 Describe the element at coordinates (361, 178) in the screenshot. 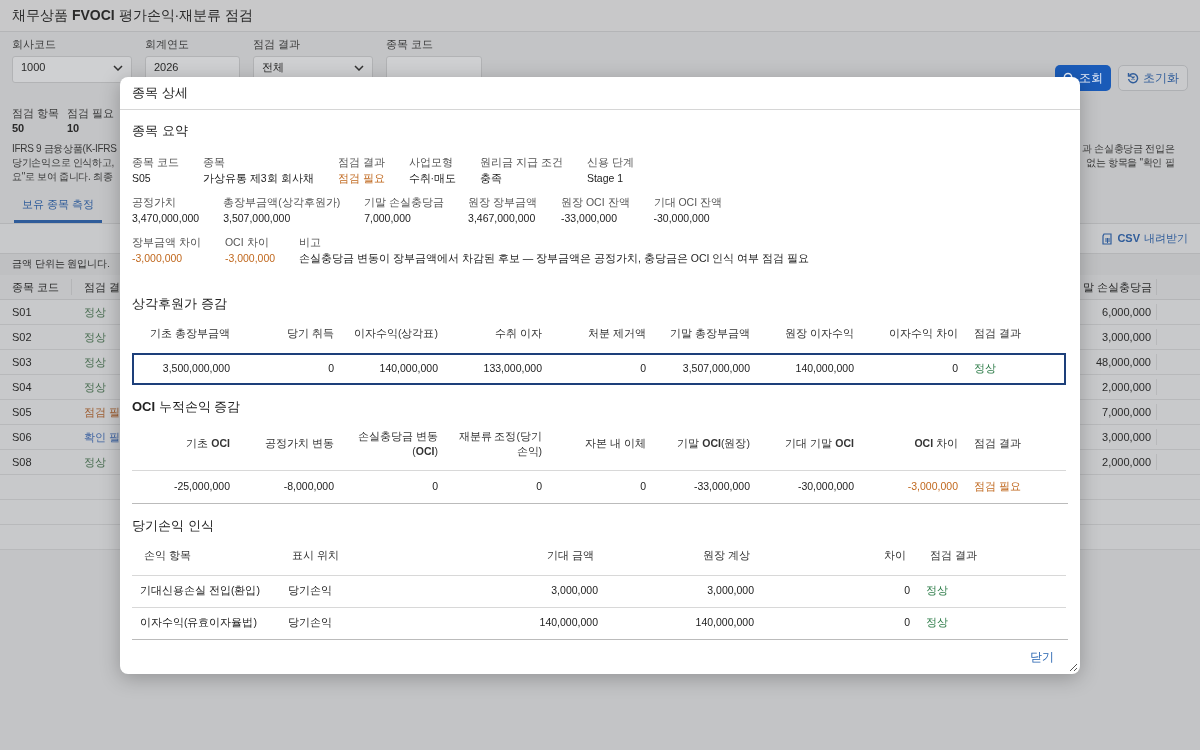

I see `field-value: 점검 필요` at that location.